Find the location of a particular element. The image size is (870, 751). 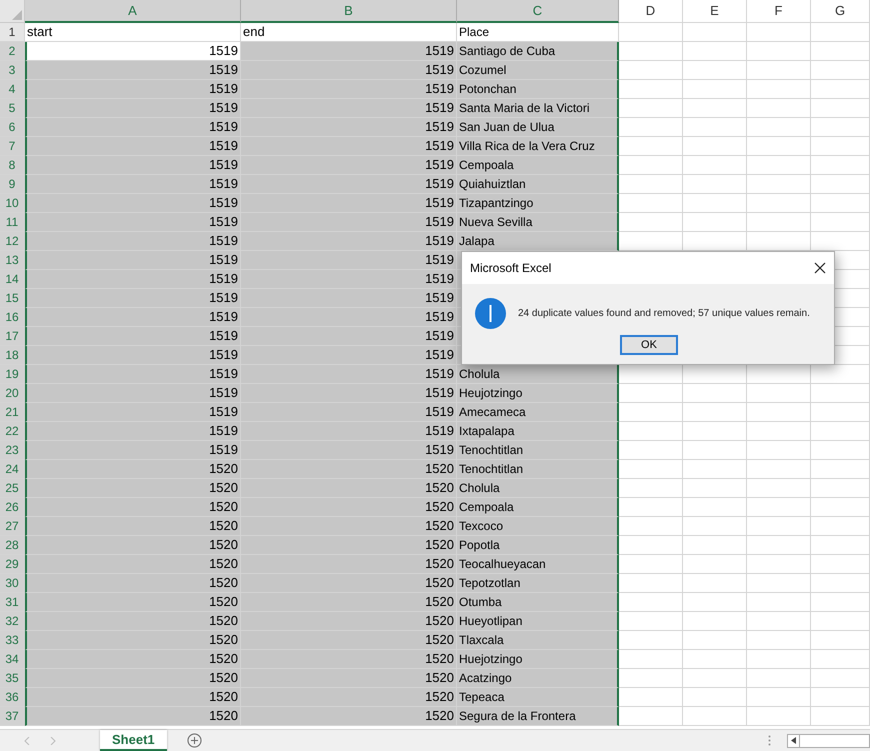

row-header: 25 is located at coordinates (12, 488).